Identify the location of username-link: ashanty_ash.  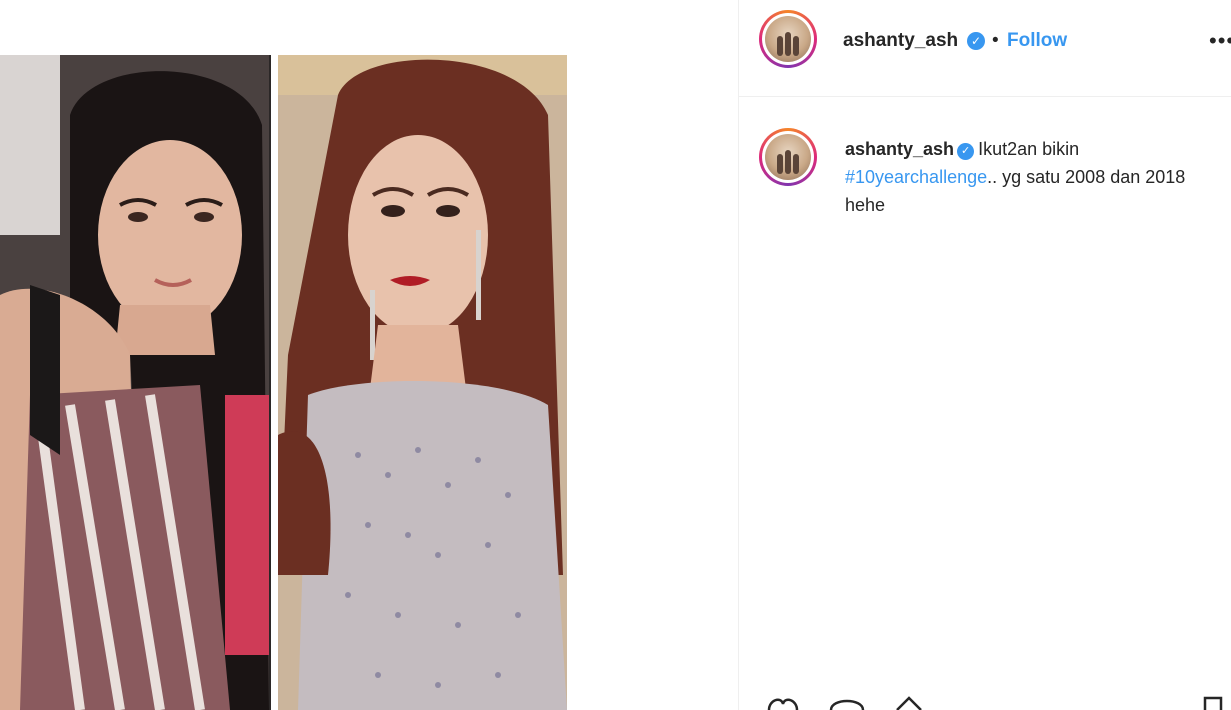
(900, 41).